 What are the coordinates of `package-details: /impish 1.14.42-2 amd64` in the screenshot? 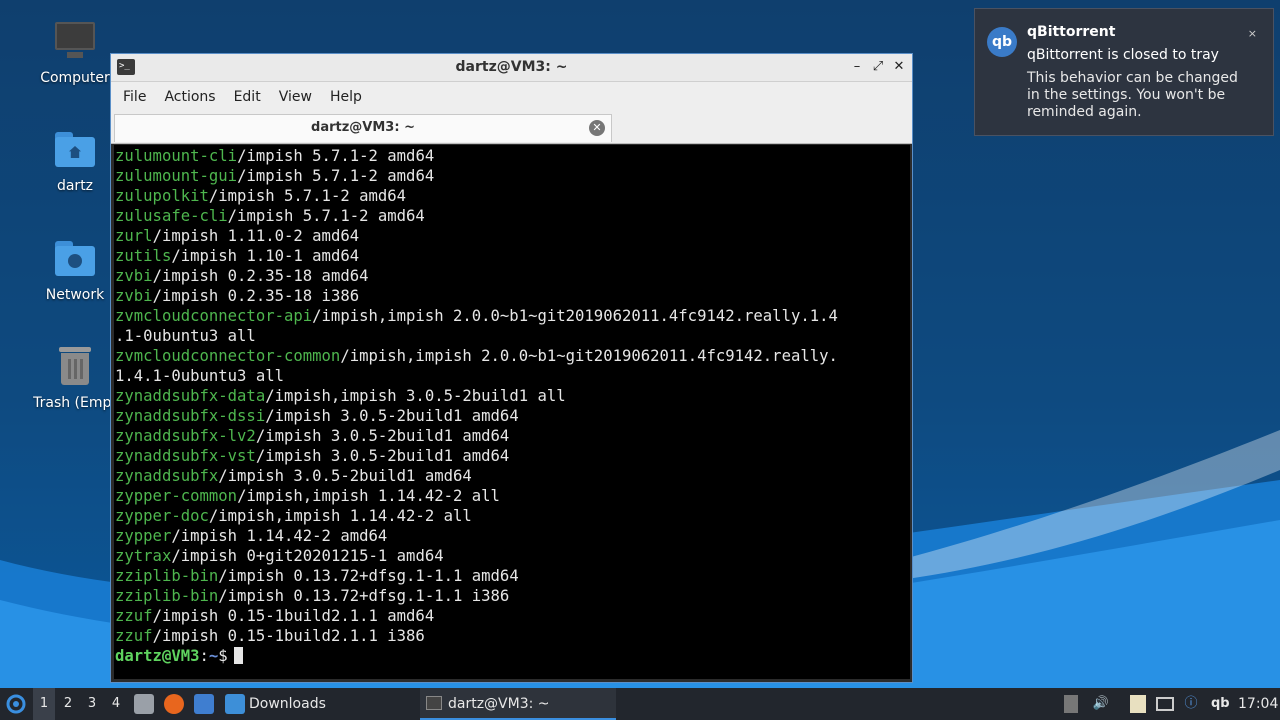 It's located at (279, 536).